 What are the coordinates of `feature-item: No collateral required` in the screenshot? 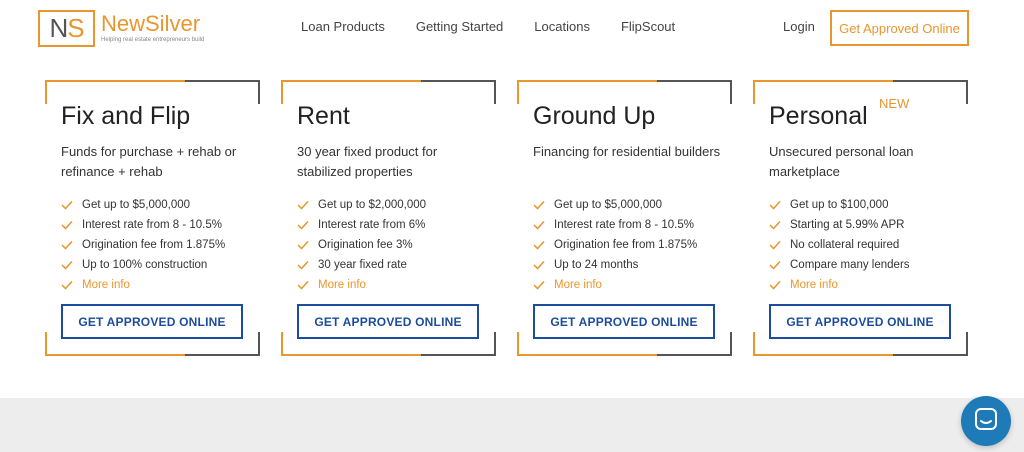 It's located at (839, 245).